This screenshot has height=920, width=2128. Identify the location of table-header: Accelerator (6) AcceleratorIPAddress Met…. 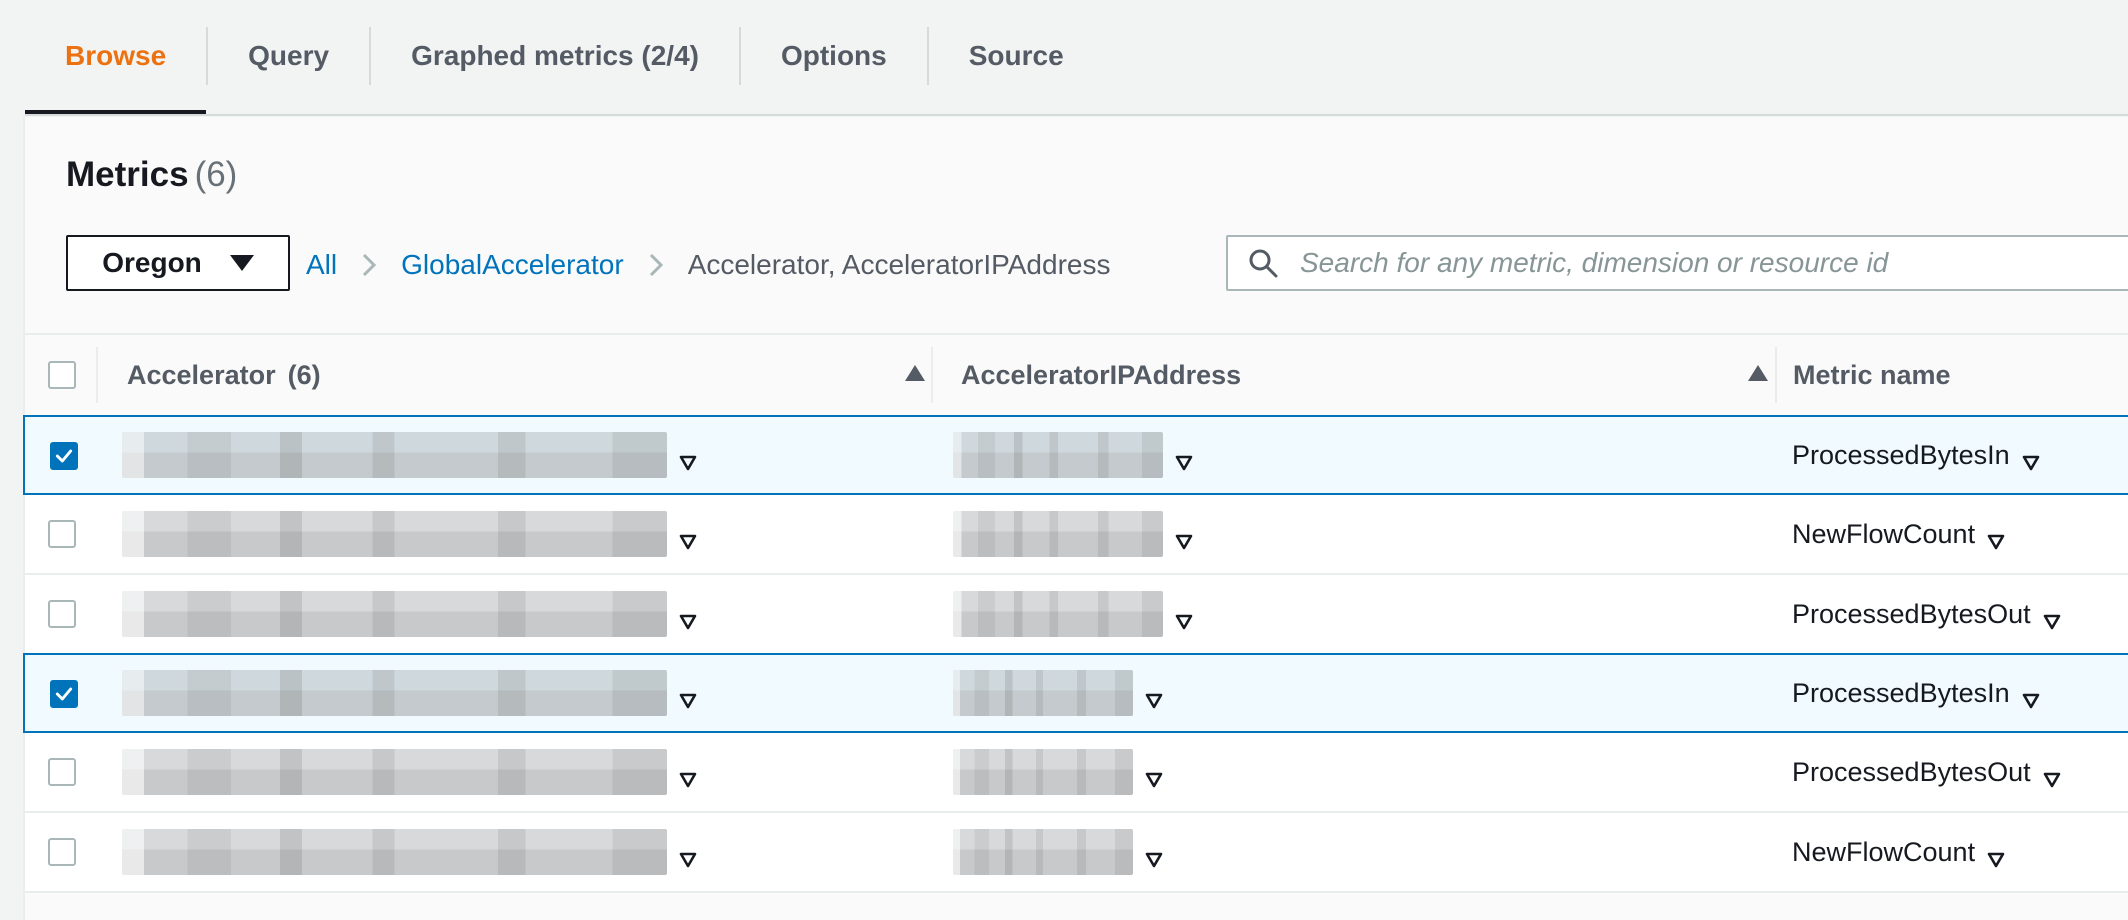
(1076, 376).